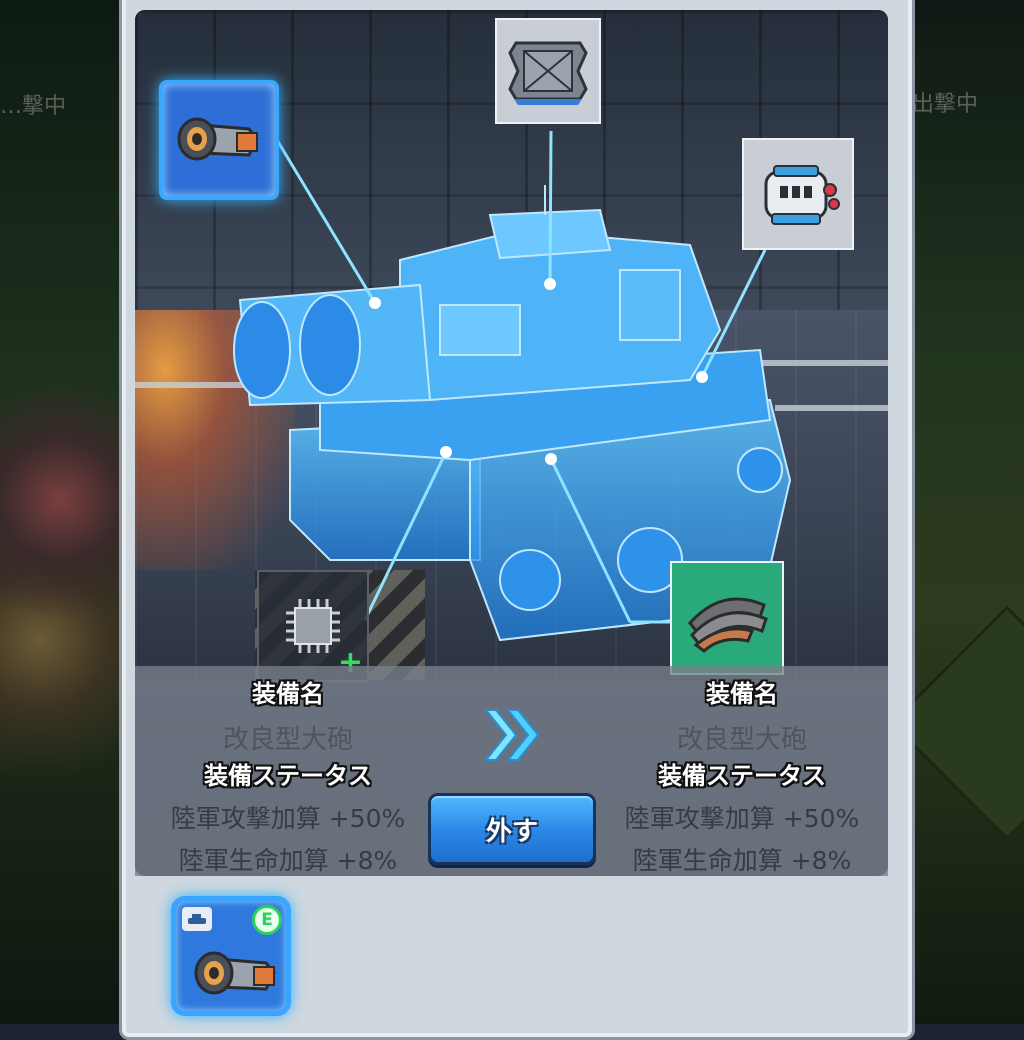 The width and height of the screenshot is (1024, 1040). I want to click on equip-slot-track, so click(727, 618).